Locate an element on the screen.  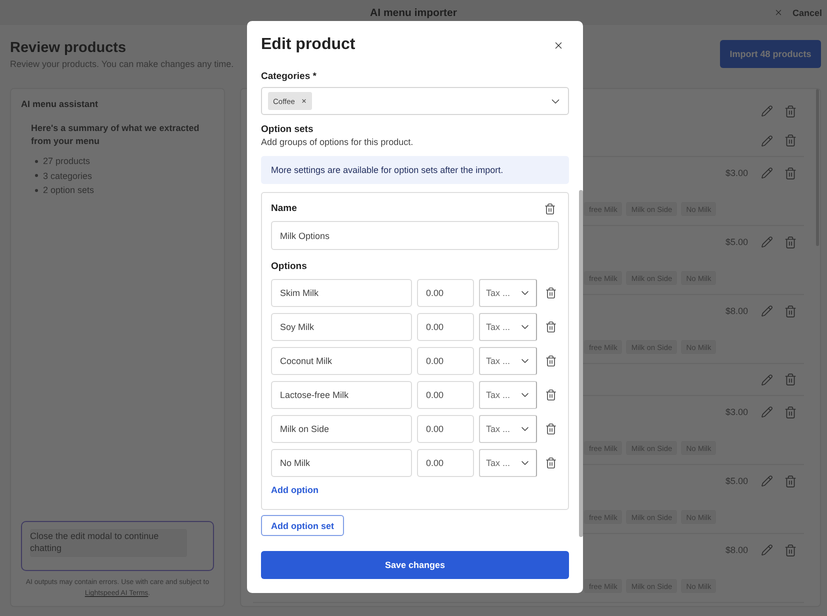
option-name-input: Milk on Side is located at coordinates (341, 429).